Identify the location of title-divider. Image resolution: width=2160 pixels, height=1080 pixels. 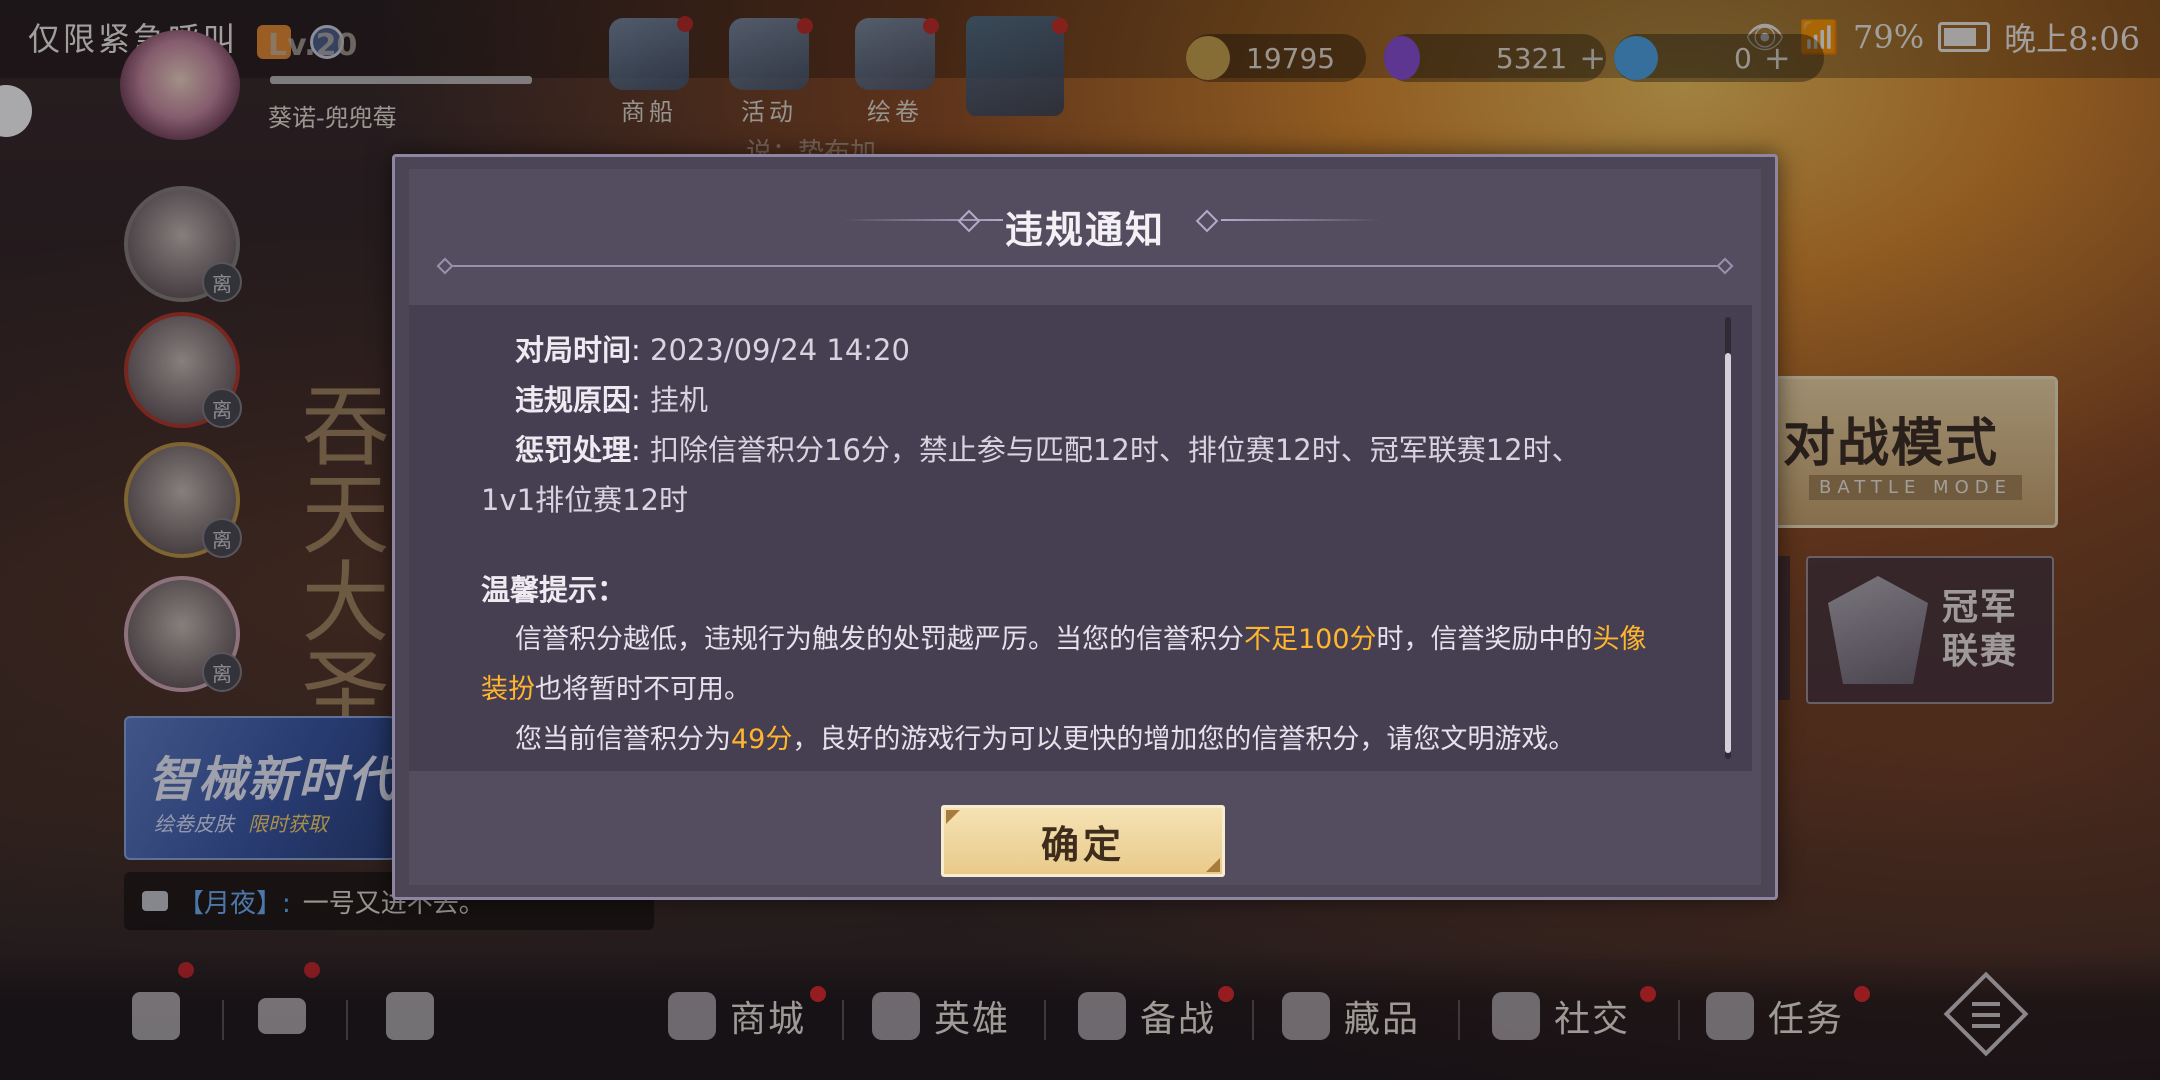
(1085, 266).